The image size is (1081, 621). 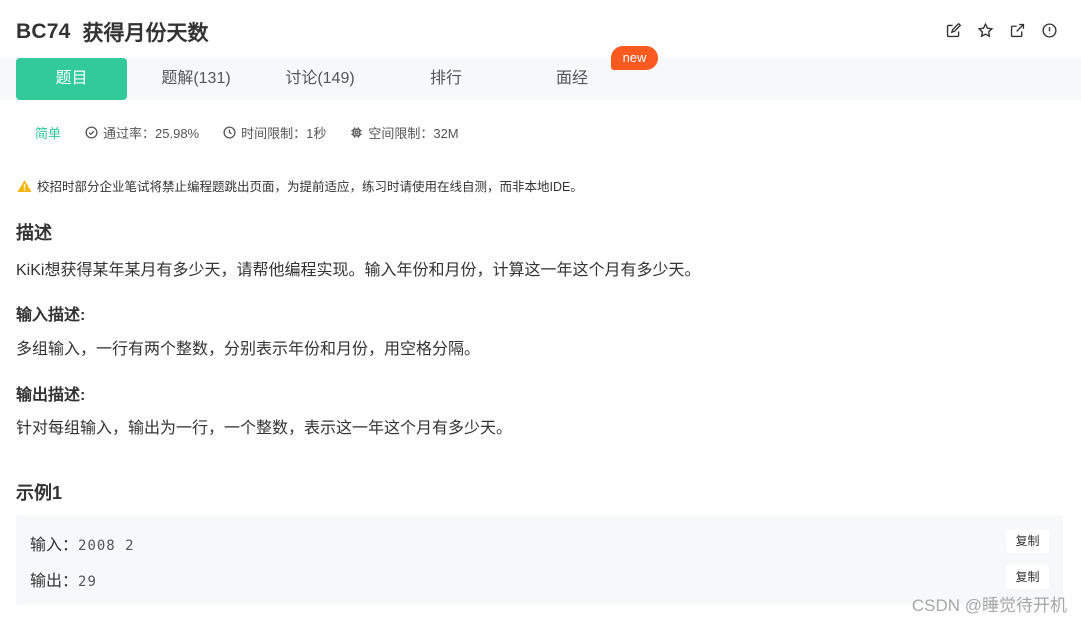 I want to click on edit-icon, so click(x=953, y=30).